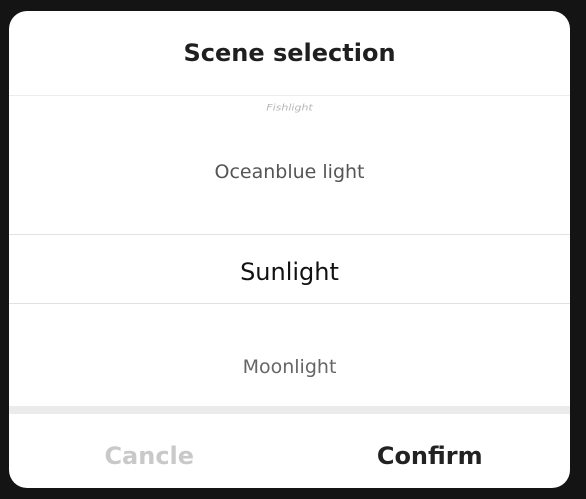 The image size is (586, 499). I want to click on picker-item-moonlight: Moonlight, so click(289, 367).